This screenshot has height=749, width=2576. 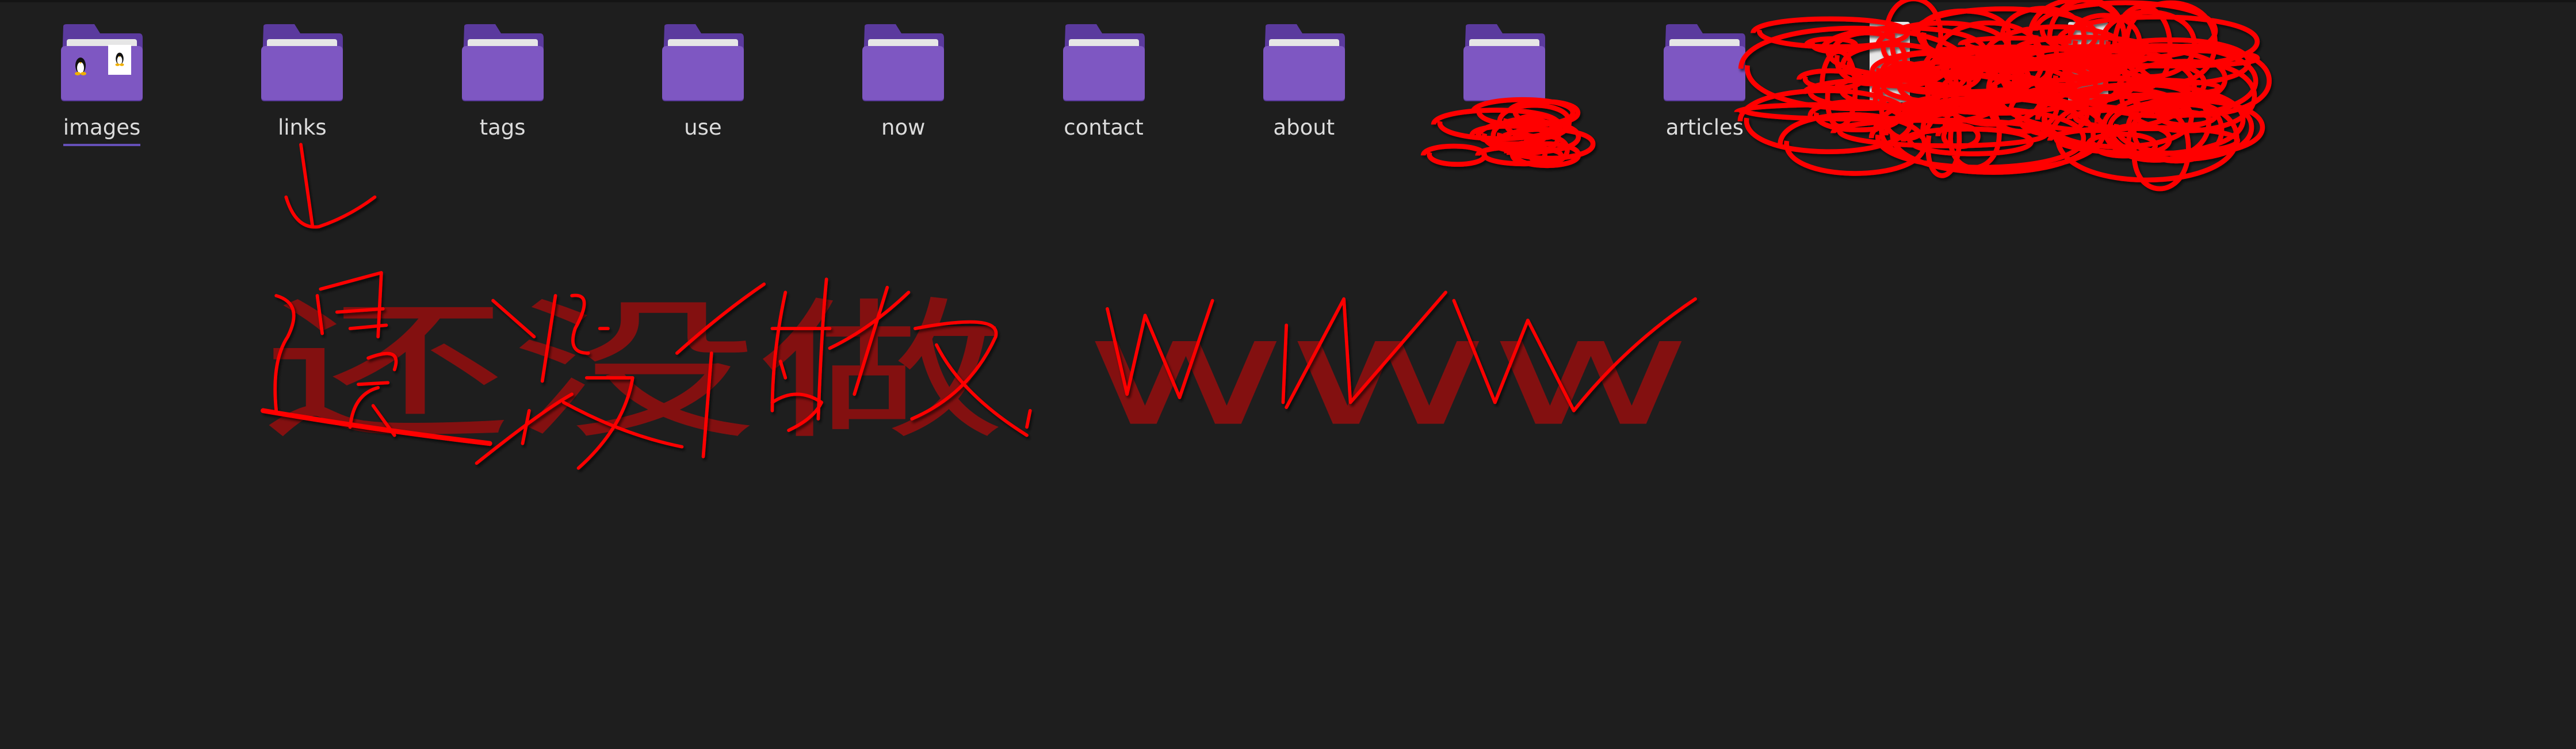 What do you see at coordinates (1288, 1) in the screenshot?
I see `window-top-border` at bounding box center [1288, 1].